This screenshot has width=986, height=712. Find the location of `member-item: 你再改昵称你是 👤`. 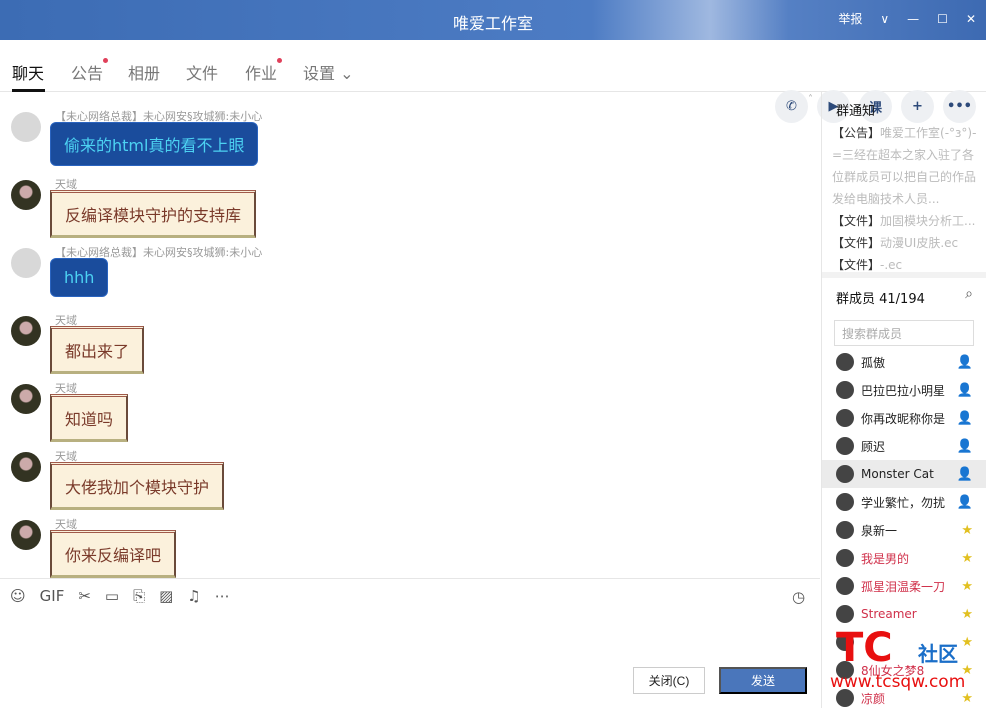

member-item: 你再改昵称你是 👤 is located at coordinates (904, 418).